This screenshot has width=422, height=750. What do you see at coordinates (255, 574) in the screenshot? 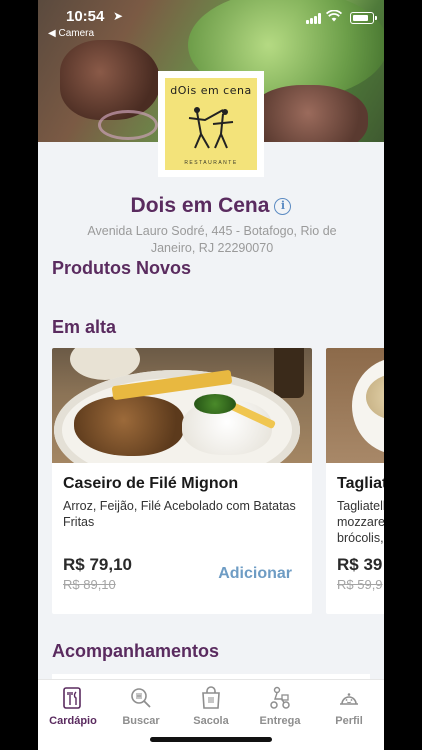
I see `add-to-bag-button: Adicionar` at bounding box center [255, 574].